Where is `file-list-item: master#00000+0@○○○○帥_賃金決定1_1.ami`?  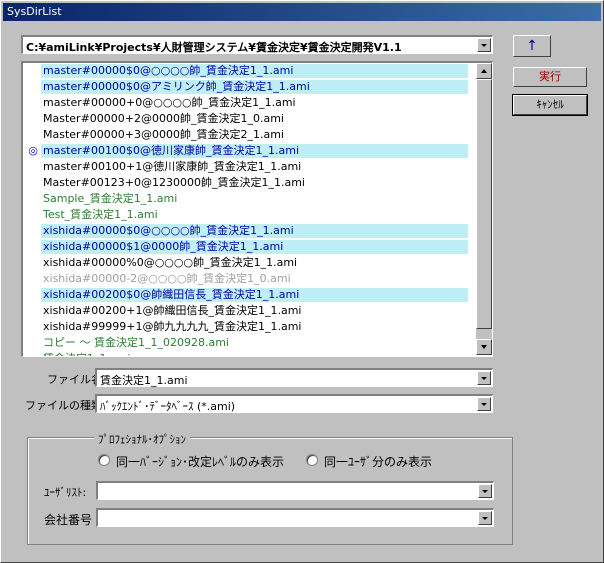 file-list-item: master#00000+0@○○○○帥_賃金決定1_1.ami is located at coordinates (247, 103).